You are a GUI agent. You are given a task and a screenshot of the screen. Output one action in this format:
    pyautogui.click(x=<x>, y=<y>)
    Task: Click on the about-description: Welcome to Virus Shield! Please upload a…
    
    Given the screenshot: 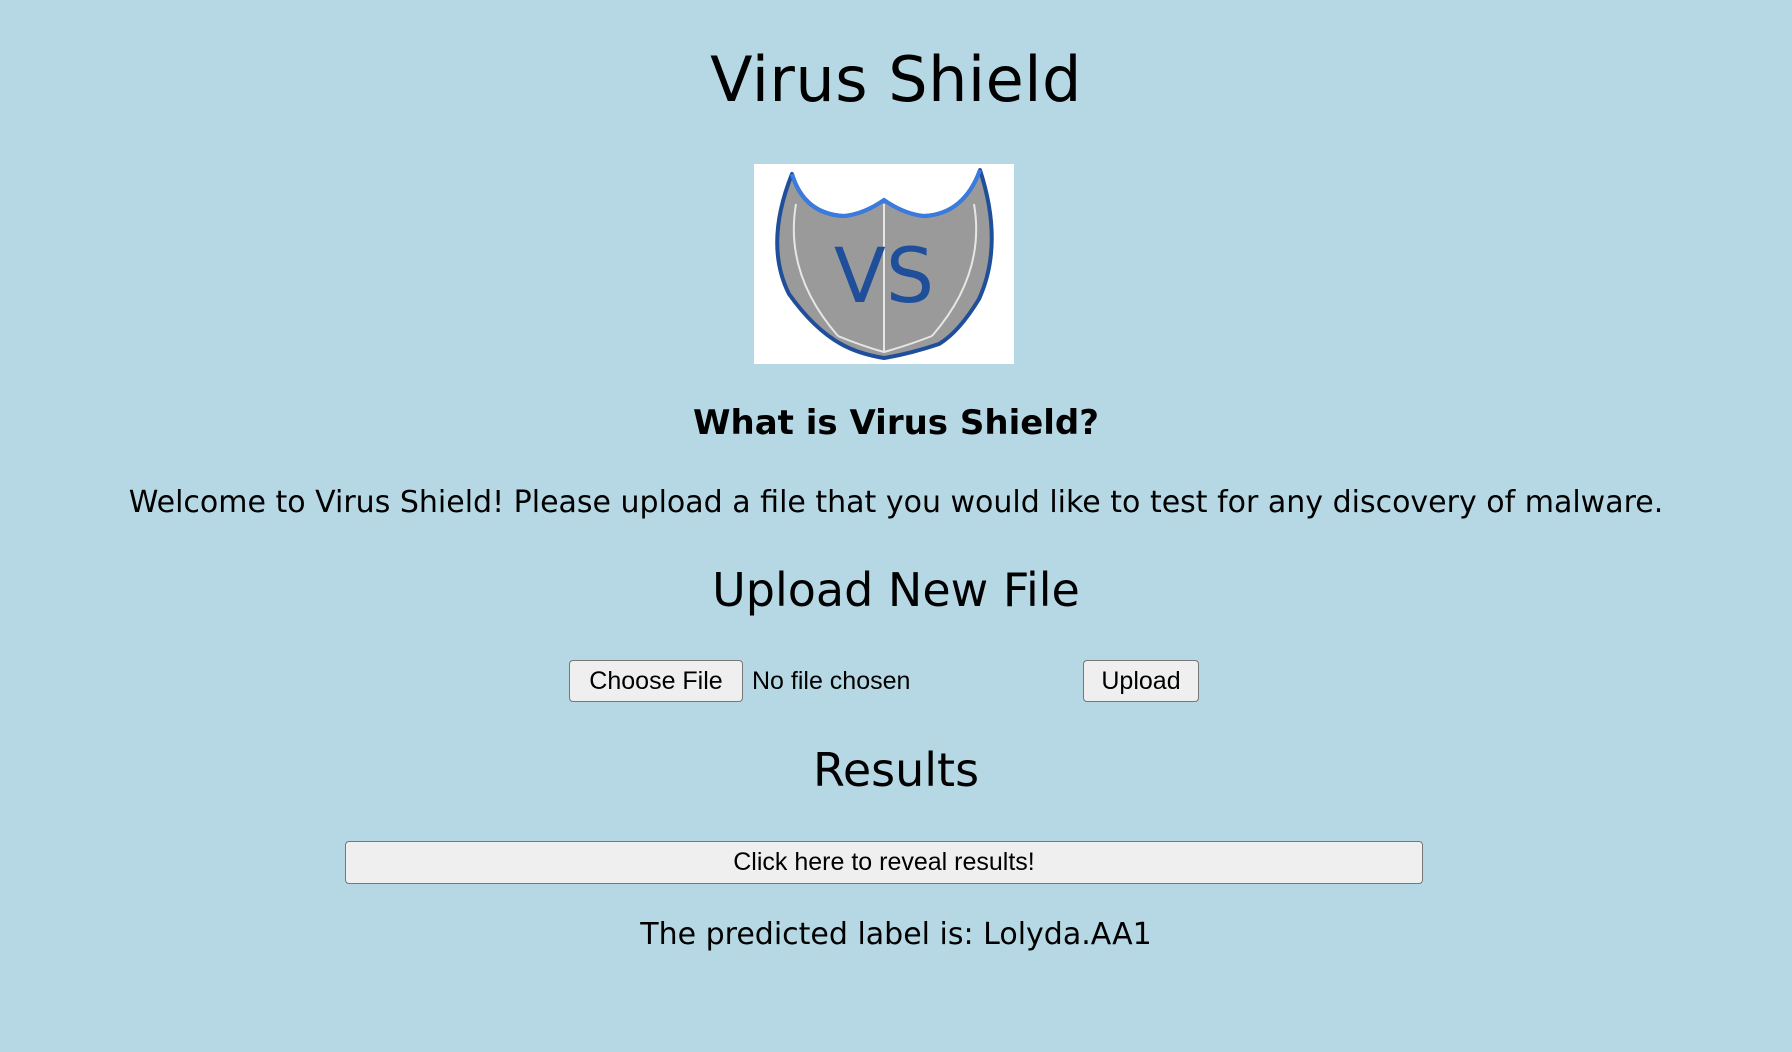 What is the action you would take?
    pyautogui.click(x=896, y=502)
    